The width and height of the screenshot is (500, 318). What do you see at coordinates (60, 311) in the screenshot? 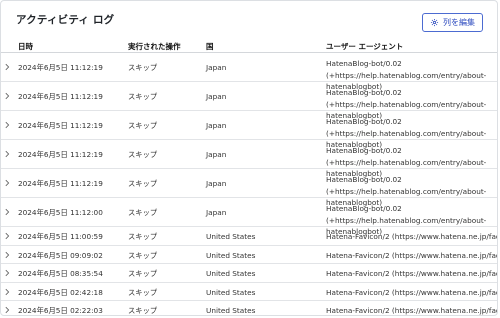
I see `cell-datetime: 2024年6月5日 02:22:03` at bounding box center [60, 311].